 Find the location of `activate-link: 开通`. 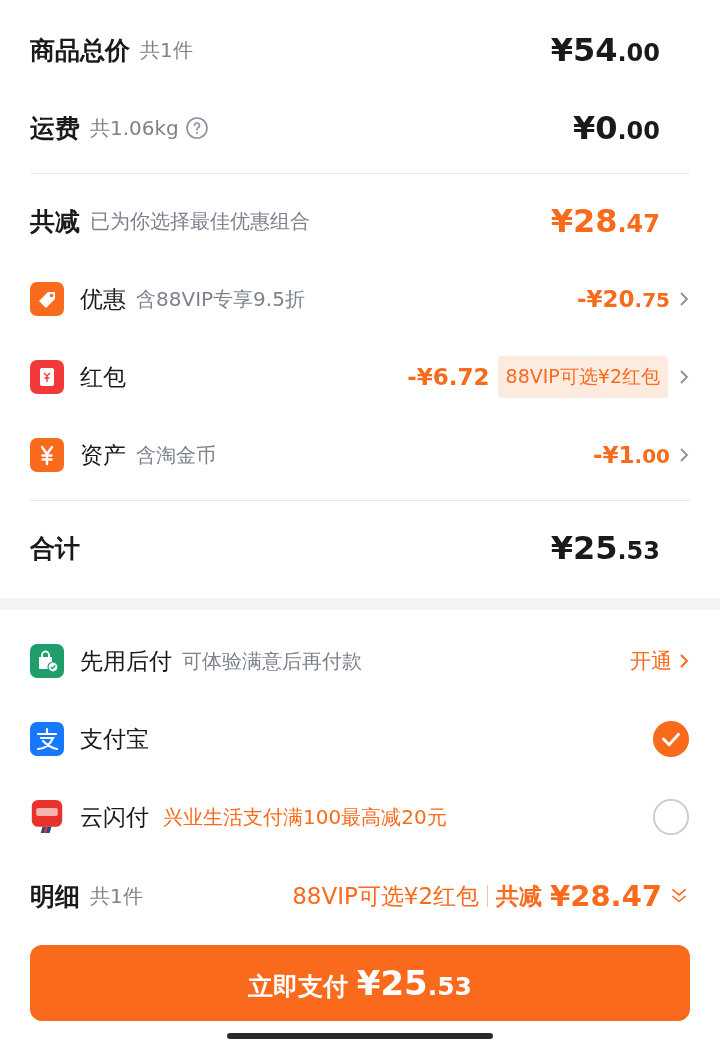

activate-link: 开通 is located at coordinates (660, 661).